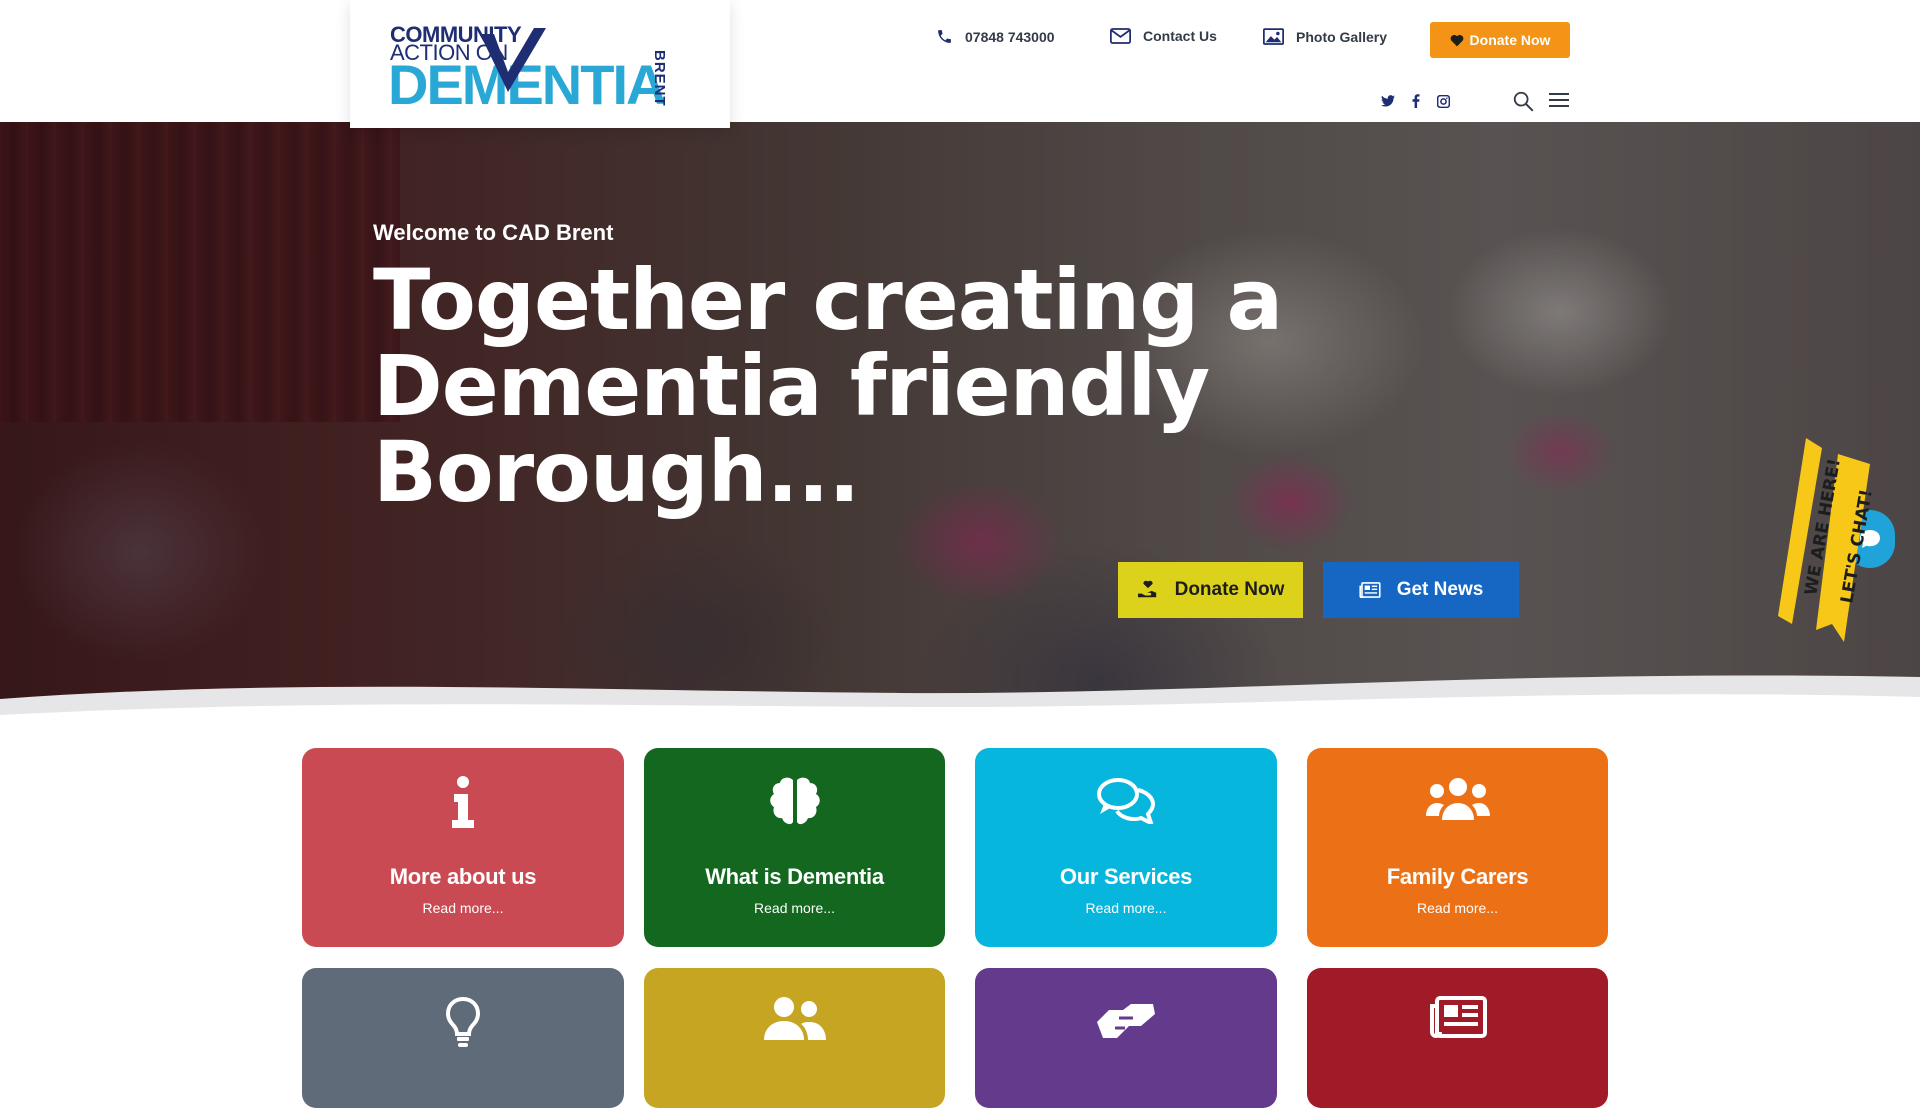  I want to click on donate-button-hero: Donate Now, so click(1210, 590).